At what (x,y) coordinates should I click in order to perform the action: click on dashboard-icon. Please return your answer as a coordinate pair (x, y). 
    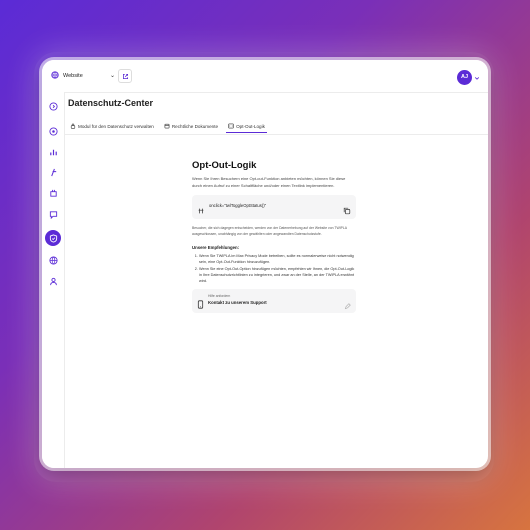
    Looking at the image, I should click on (53, 131).